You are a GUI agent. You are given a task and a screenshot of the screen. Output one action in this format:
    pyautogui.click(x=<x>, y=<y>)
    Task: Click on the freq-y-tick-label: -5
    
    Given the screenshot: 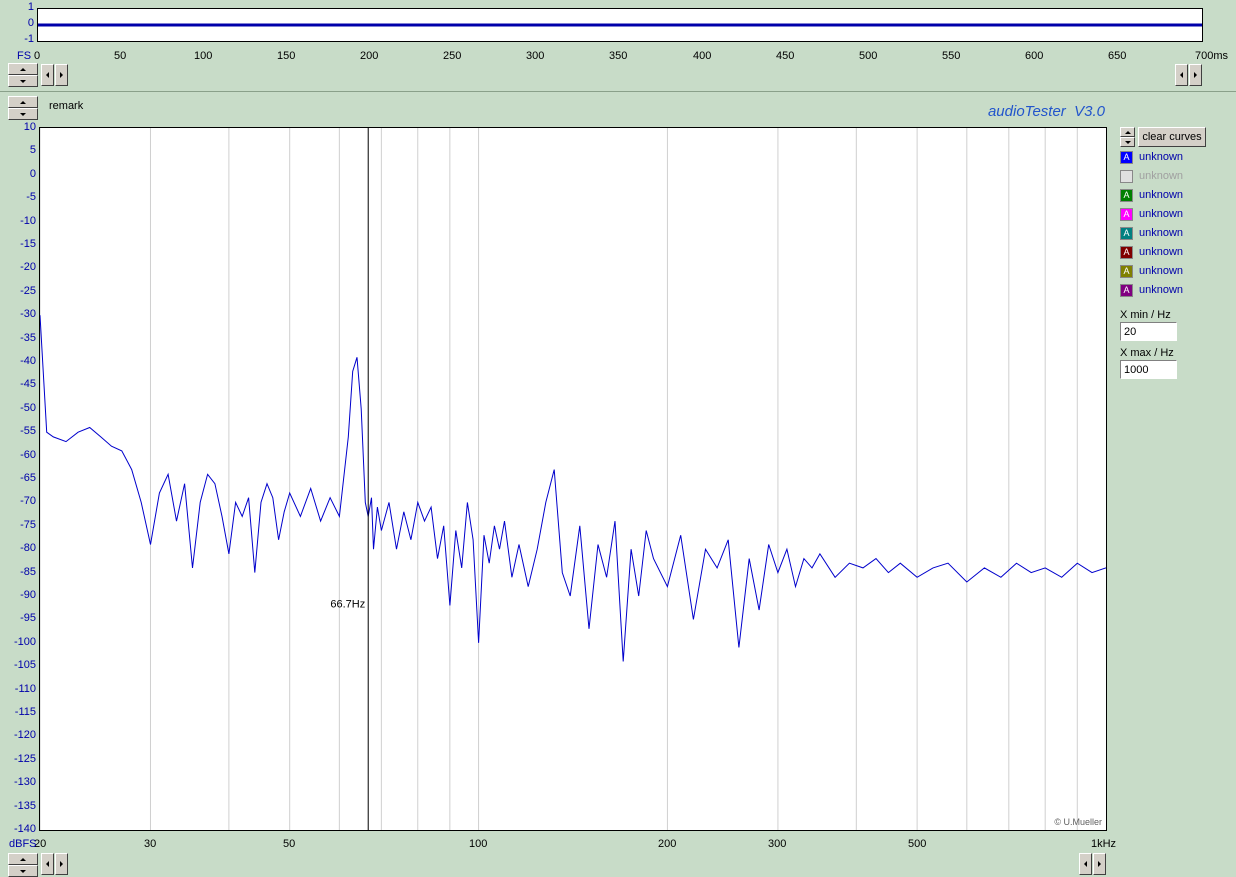 What is the action you would take?
    pyautogui.click(x=31, y=197)
    